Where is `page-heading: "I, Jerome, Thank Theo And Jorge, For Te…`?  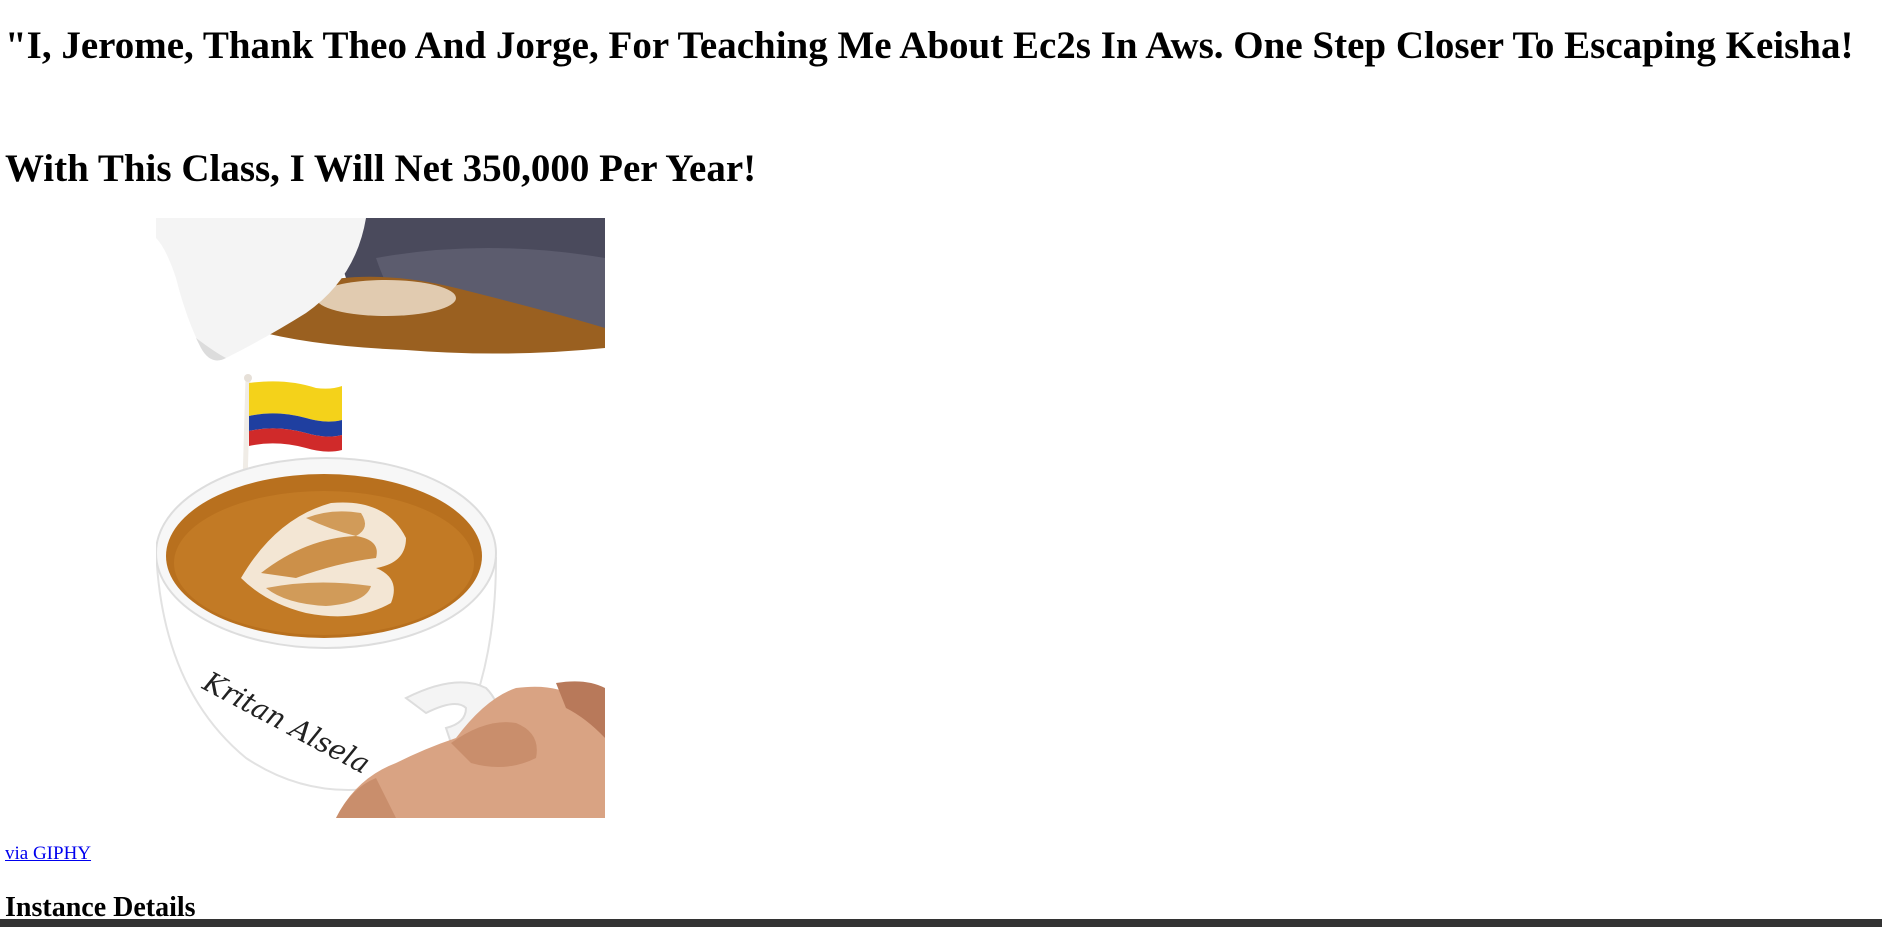 page-heading: "I, Jerome, Thank Theo And Jorge, For Te… is located at coordinates (929, 45).